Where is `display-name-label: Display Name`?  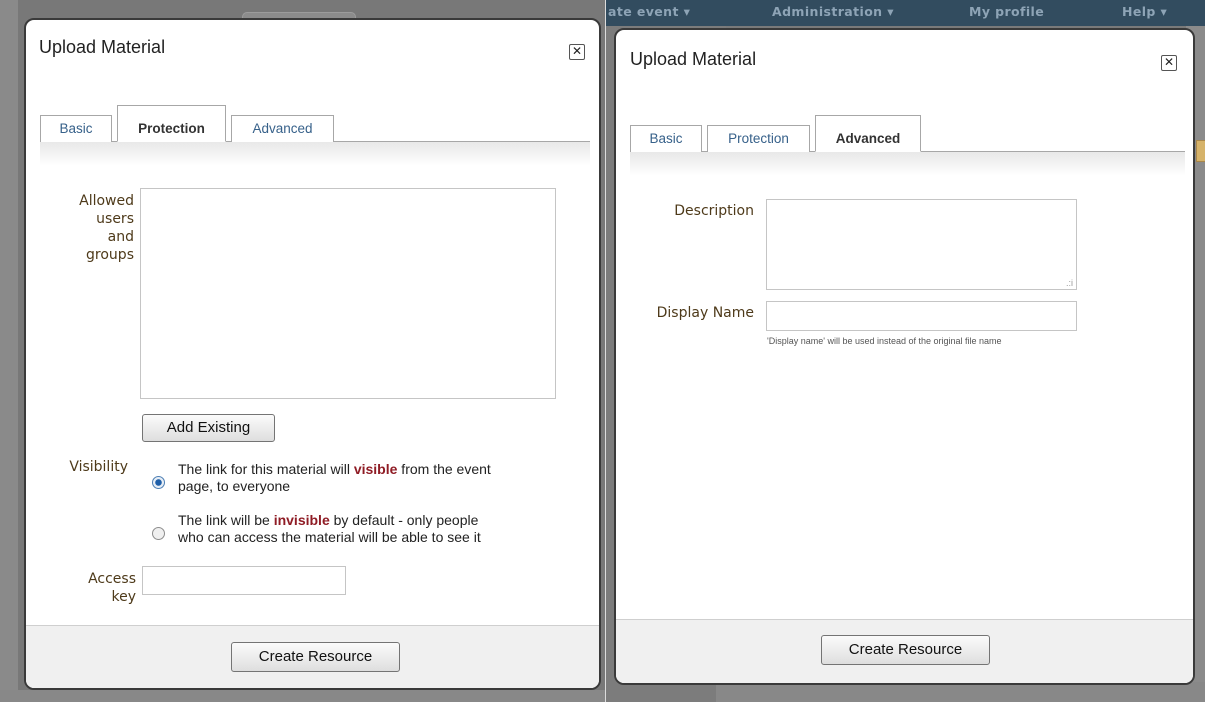
display-name-label: Display Name is located at coordinates (705, 313).